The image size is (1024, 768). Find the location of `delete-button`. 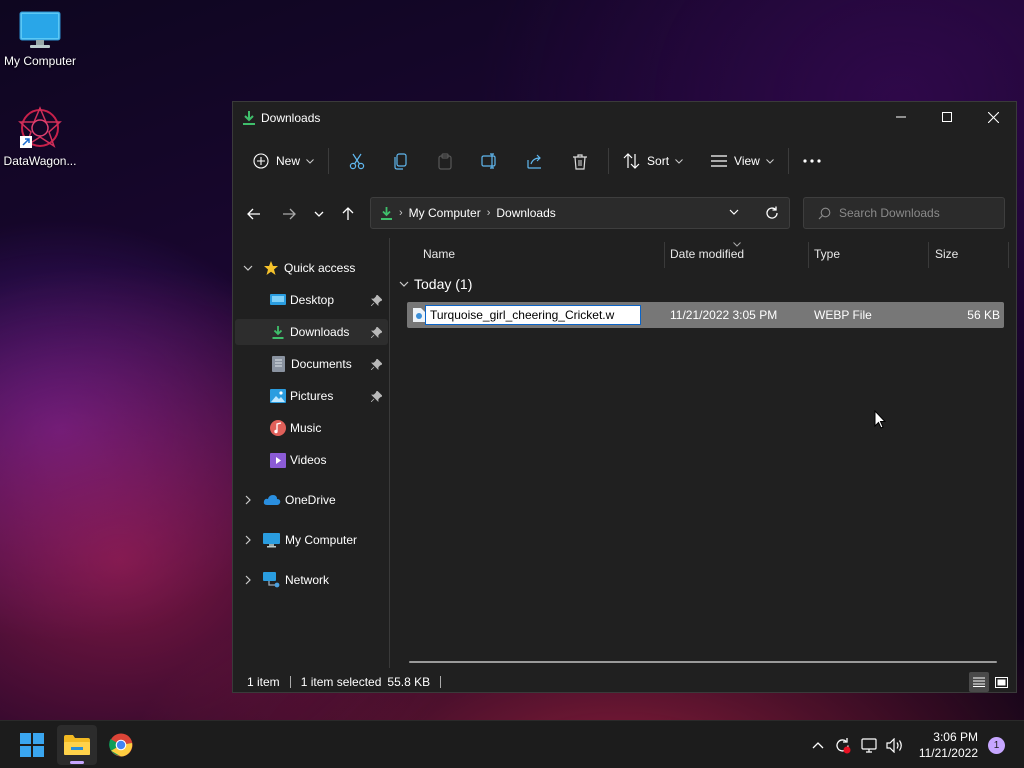

delete-button is located at coordinates (580, 161).